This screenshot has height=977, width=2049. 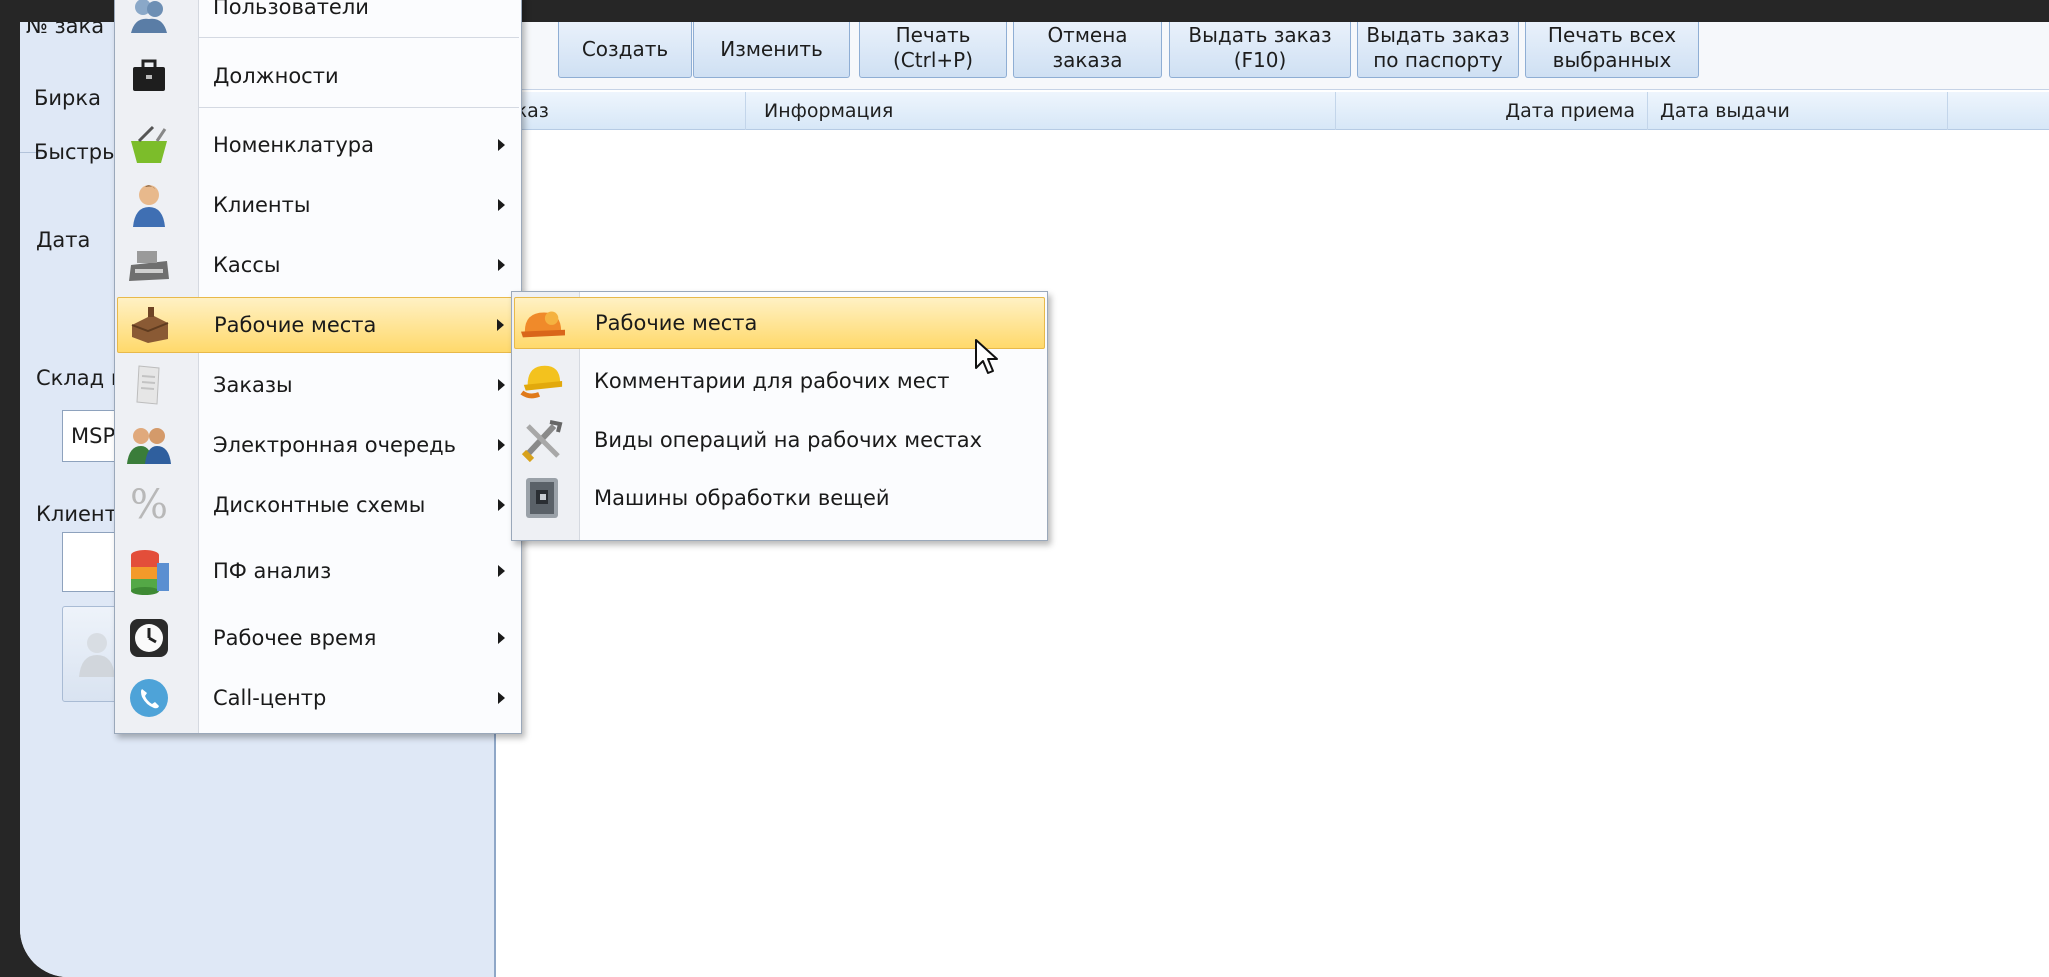 I want to click on phone-icon, so click(x=149, y=698).